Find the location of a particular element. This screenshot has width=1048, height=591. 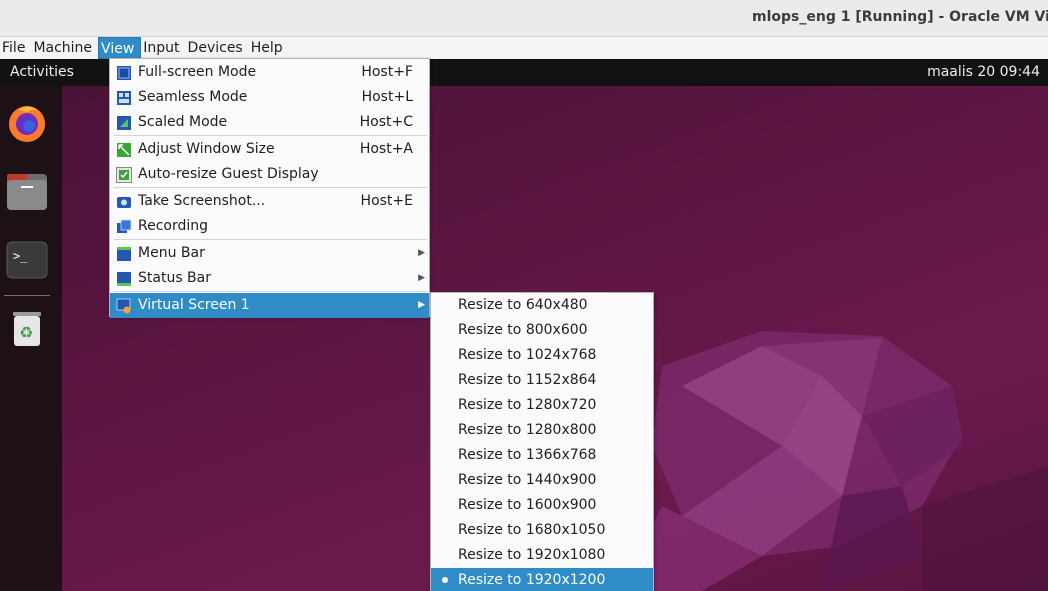

menu-item-shortcut: Host+F is located at coordinates (387, 72).